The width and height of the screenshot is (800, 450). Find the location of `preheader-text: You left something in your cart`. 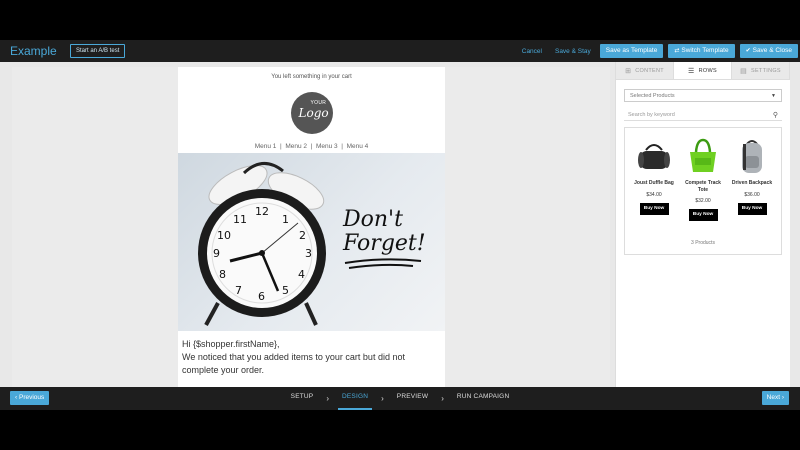

preheader-text: You left something in your cart is located at coordinates (311, 77).